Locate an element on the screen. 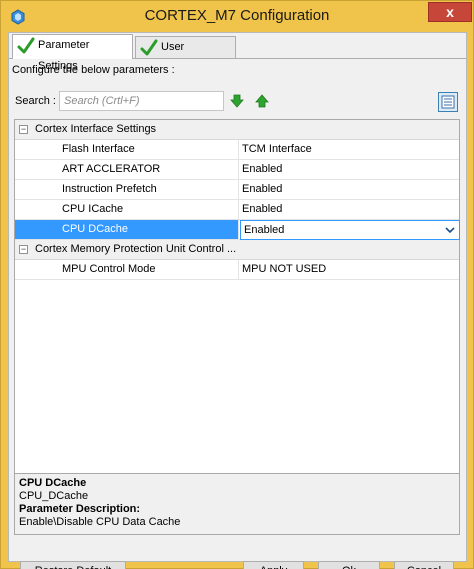 The width and height of the screenshot is (474, 569). apply-button: Apply is located at coordinates (273, 565).